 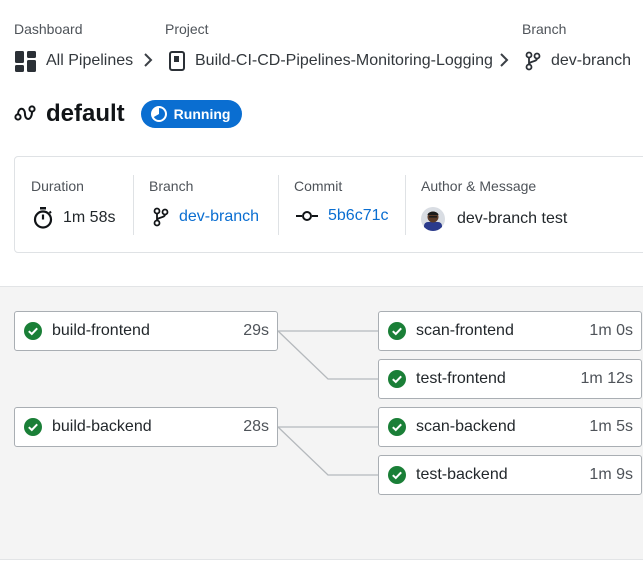 I want to click on duration-field: Duration 1m 58s, so click(x=74, y=205).